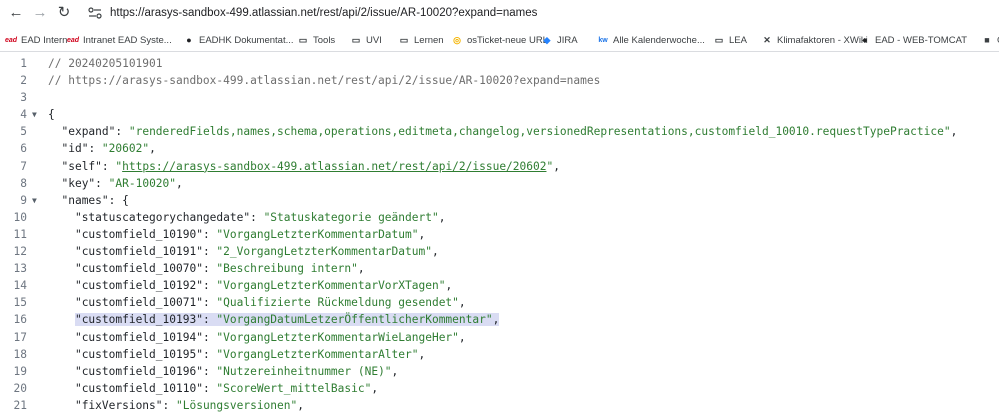 The image size is (999, 412). Describe the element at coordinates (20, 286) in the screenshot. I see `line-number: 14` at that location.